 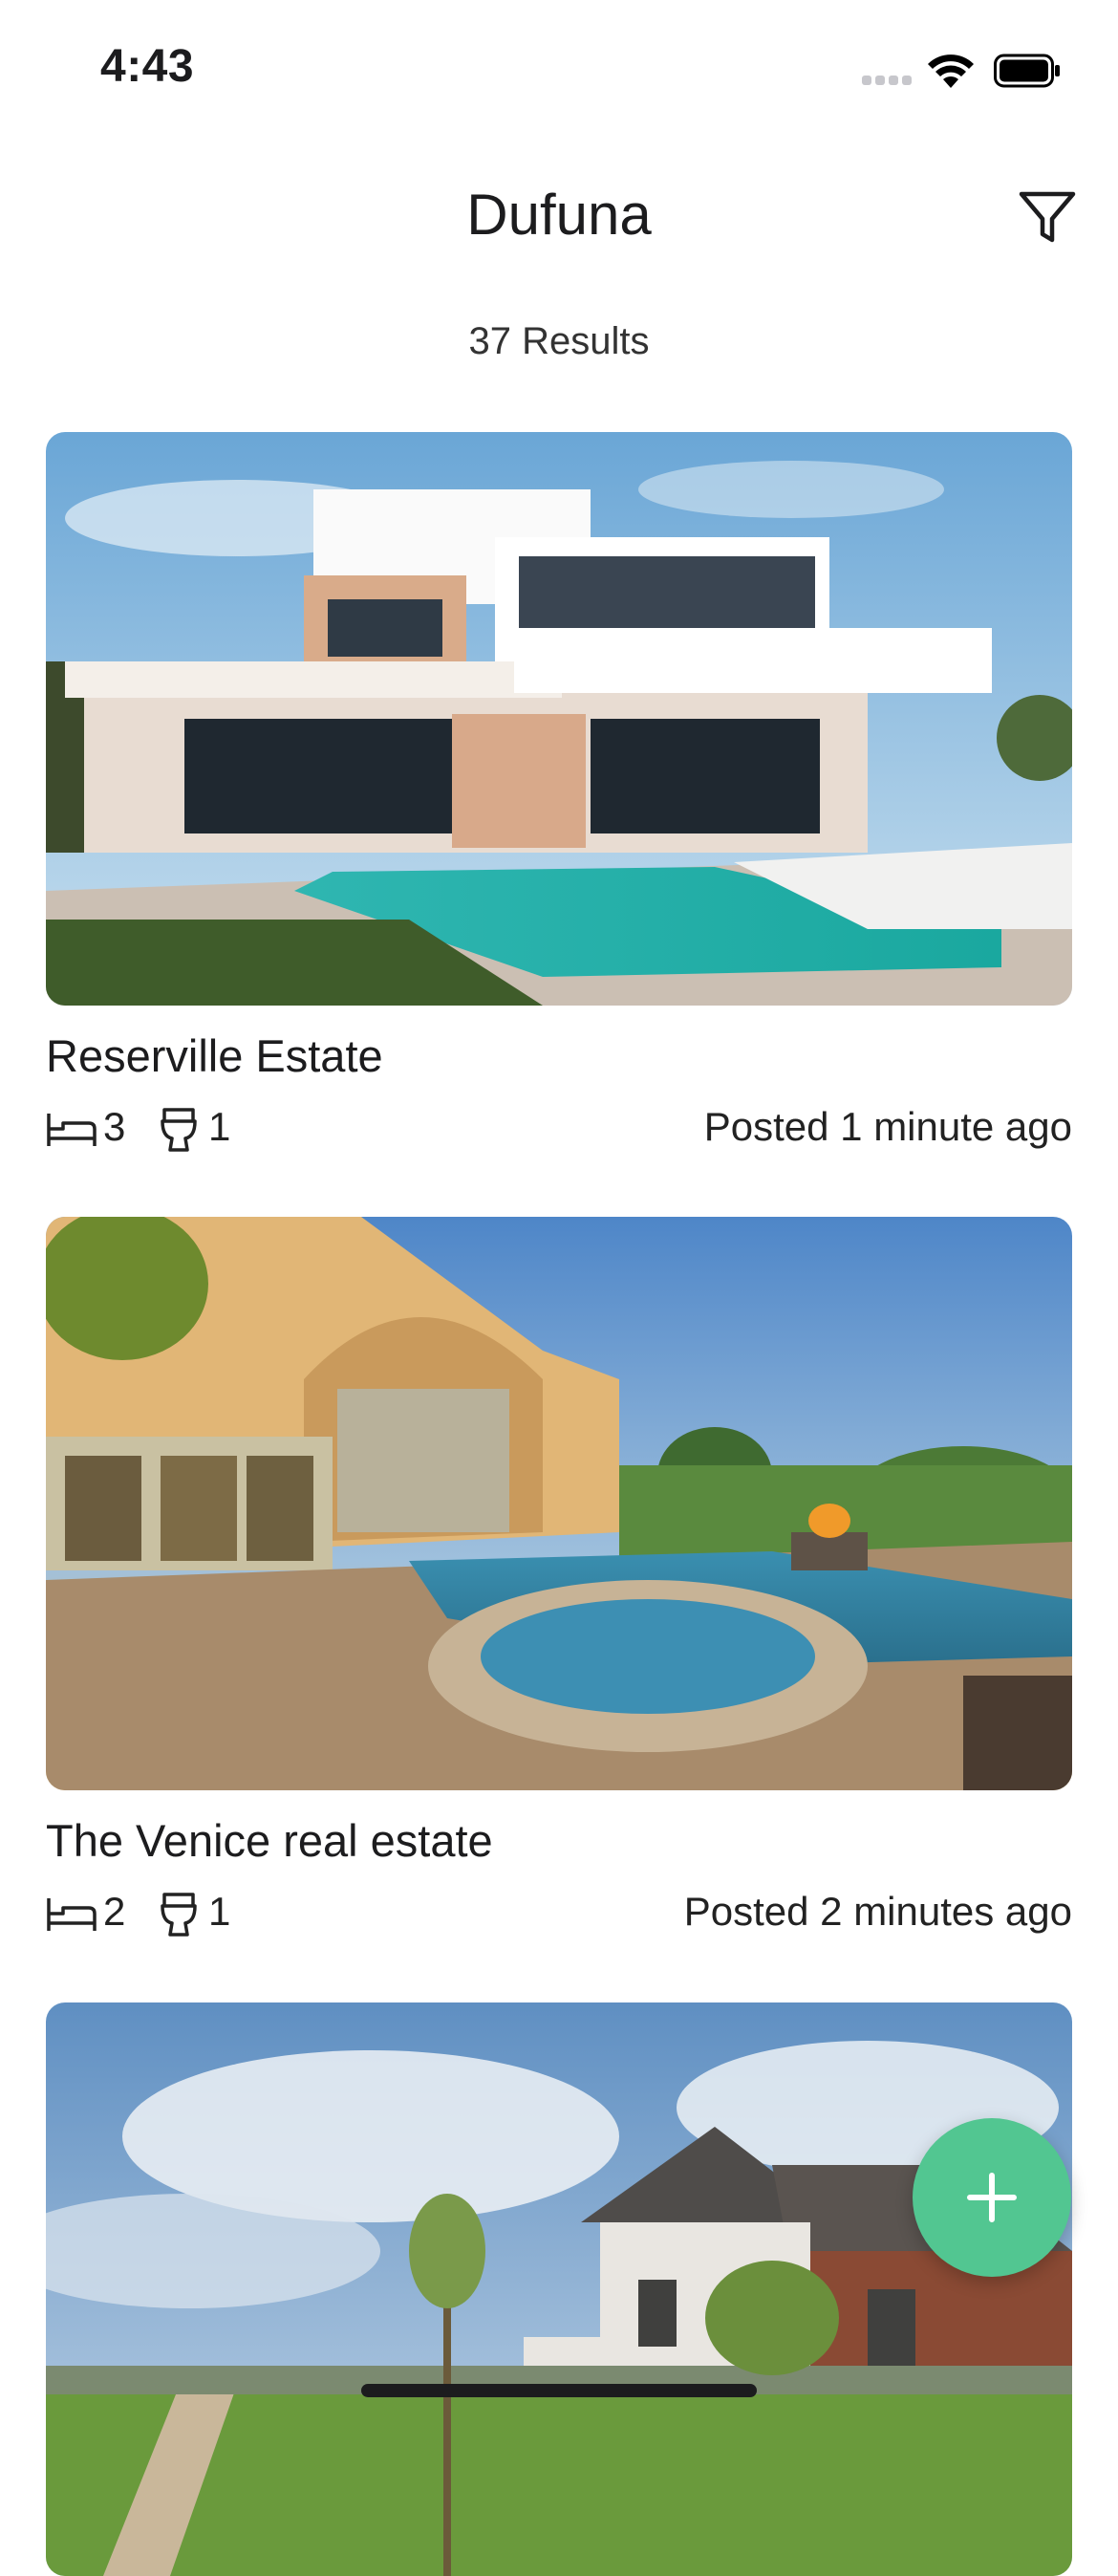 What do you see at coordinates (559, 71) in the screenshot?
I see `status-bar: 4:43` at bounding box center [559, 71].